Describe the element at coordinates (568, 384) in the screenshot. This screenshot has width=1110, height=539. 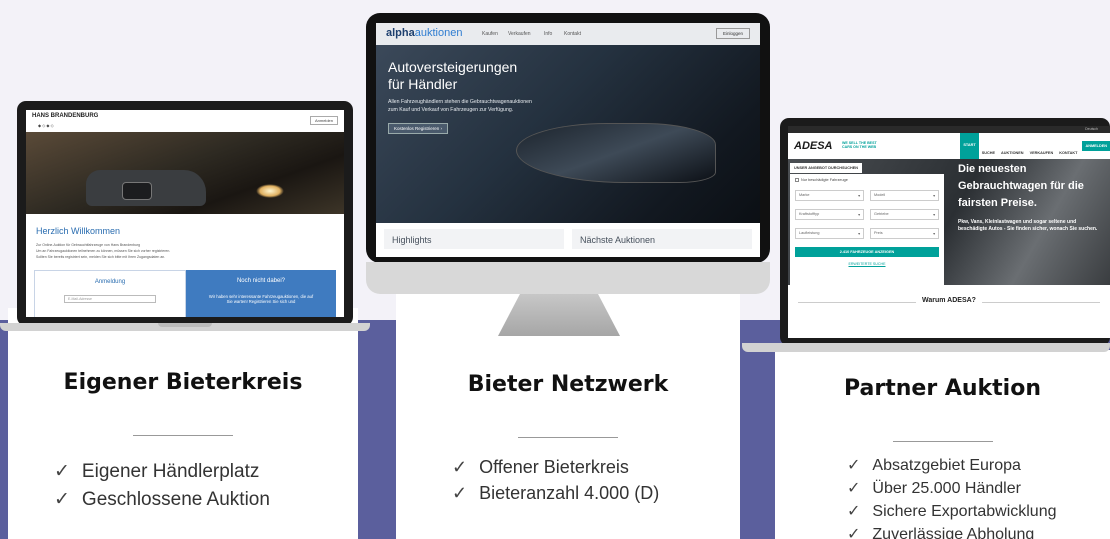
I see `card-title: Bieter Netzwerk` at that location.